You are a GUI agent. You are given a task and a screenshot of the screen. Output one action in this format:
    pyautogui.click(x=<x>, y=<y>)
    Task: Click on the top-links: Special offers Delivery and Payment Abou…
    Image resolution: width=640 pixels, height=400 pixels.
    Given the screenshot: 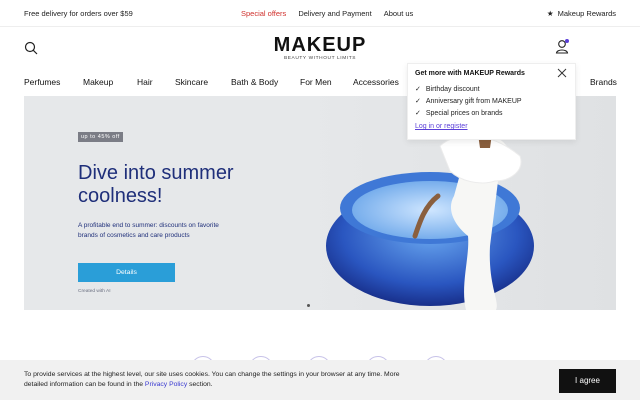 What is the action you would take?
    pyautogui.click(x=327, y=13)
    